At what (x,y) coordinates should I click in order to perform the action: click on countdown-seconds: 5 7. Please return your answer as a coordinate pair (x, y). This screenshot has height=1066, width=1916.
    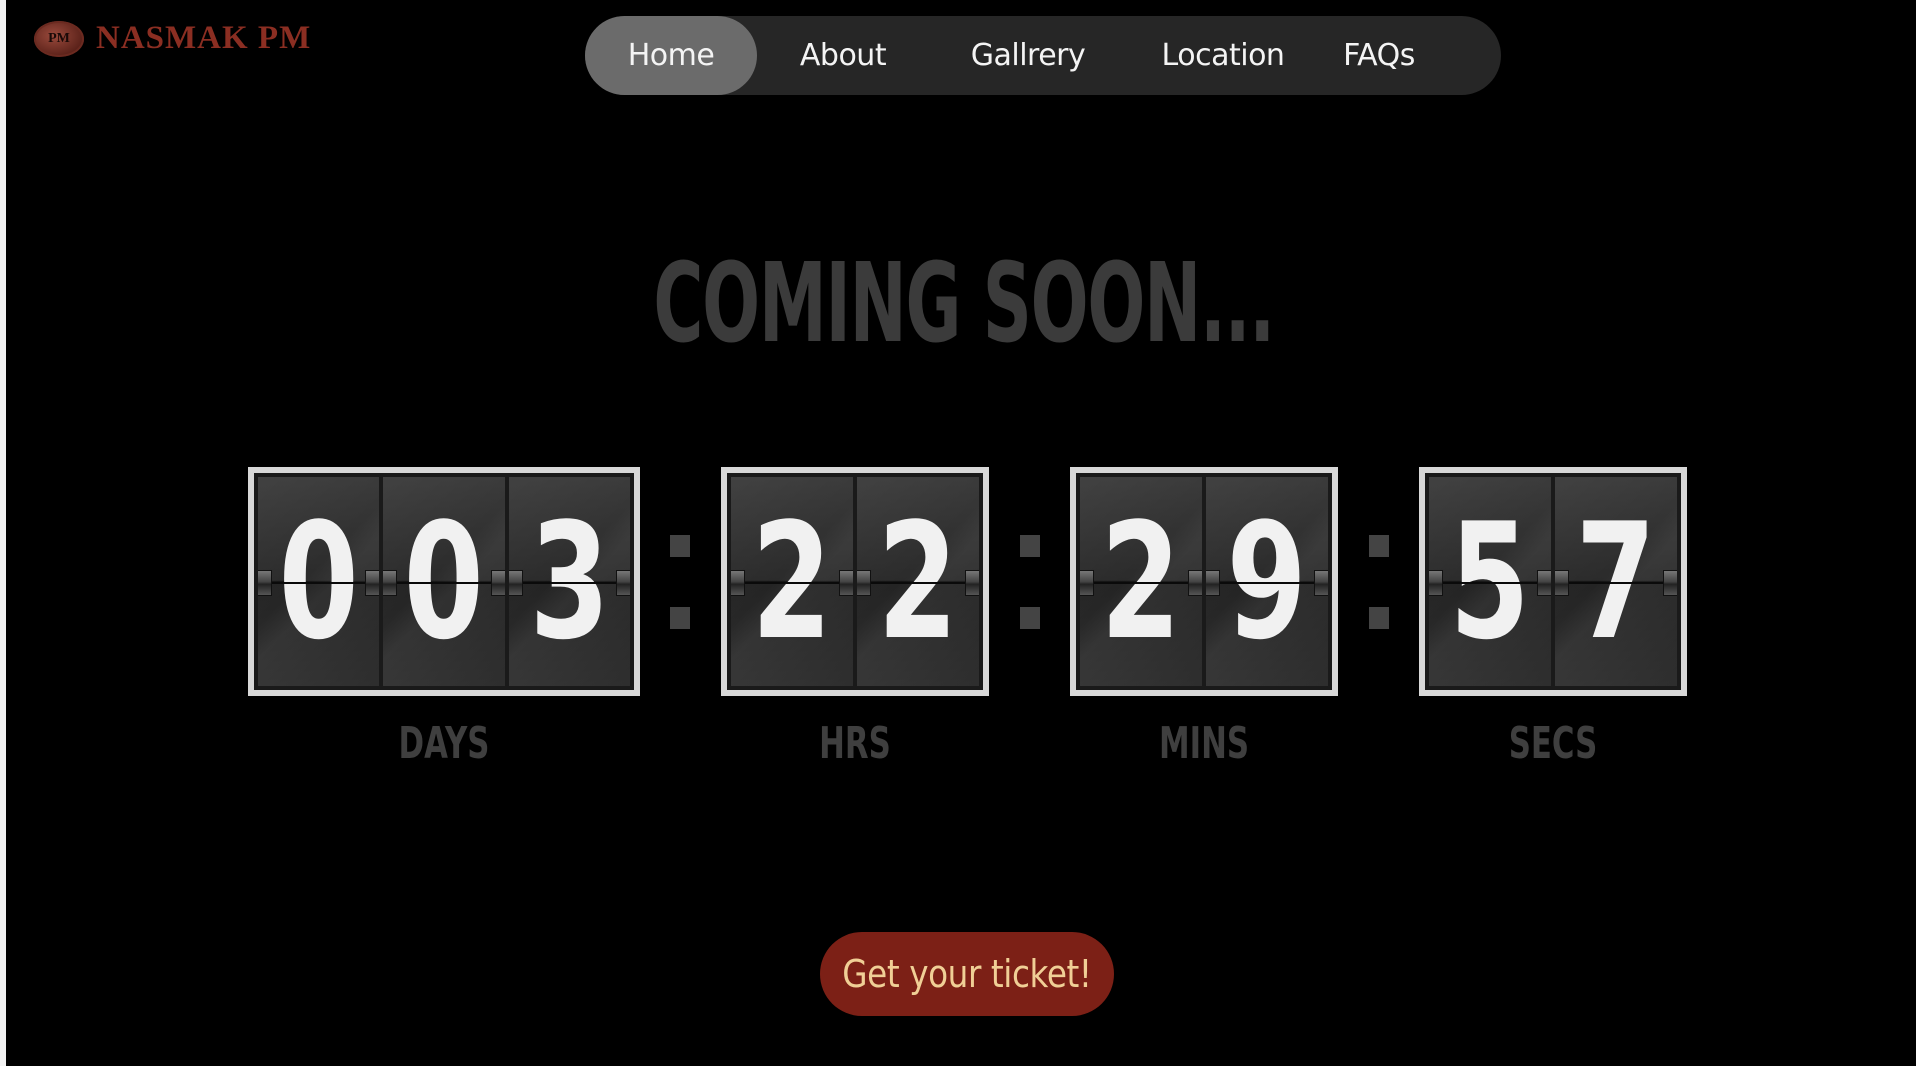
    Looking at the image, I should click on (1553, 581).